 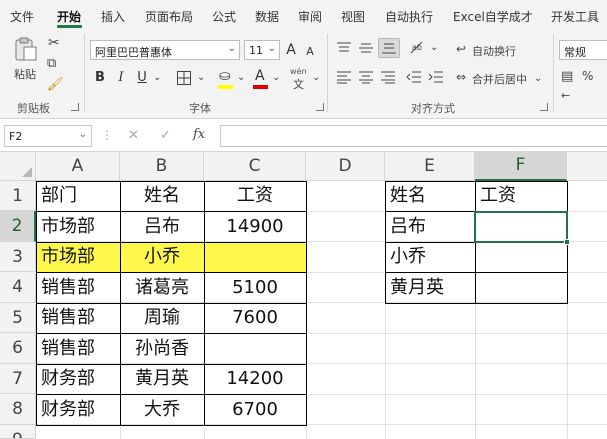 I want to click on clipboard-launcher-icon, so click(x=75, y=107).